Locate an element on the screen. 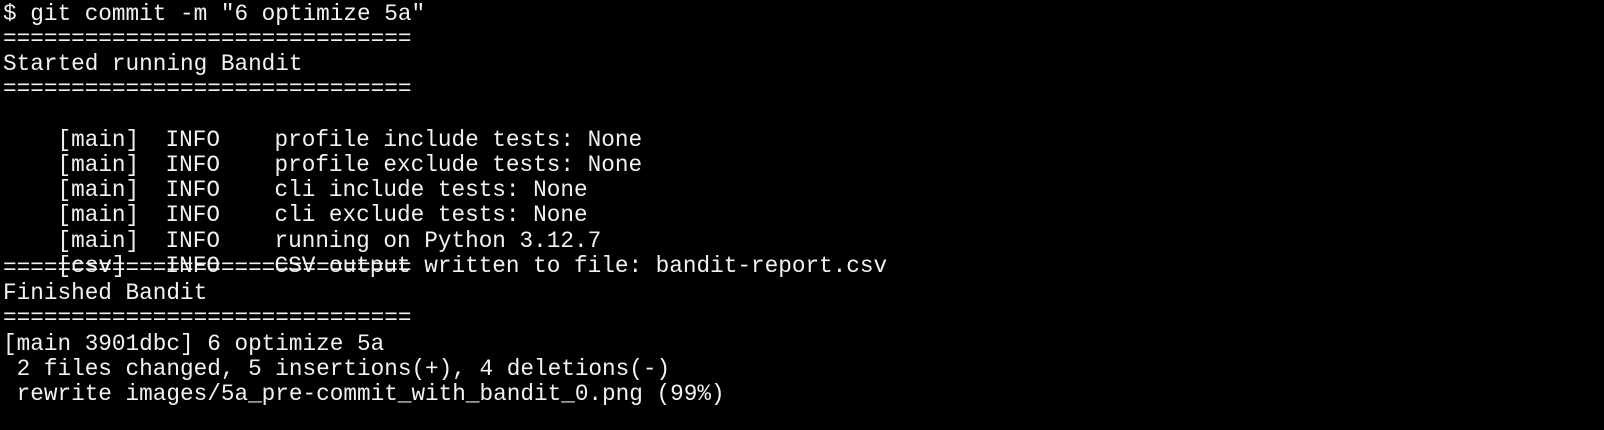 Image resolution: width=1604 pixels, height=430 pixels. log-line: [main] INFO profile exclude tests: None is located at coordinates (322, 153).